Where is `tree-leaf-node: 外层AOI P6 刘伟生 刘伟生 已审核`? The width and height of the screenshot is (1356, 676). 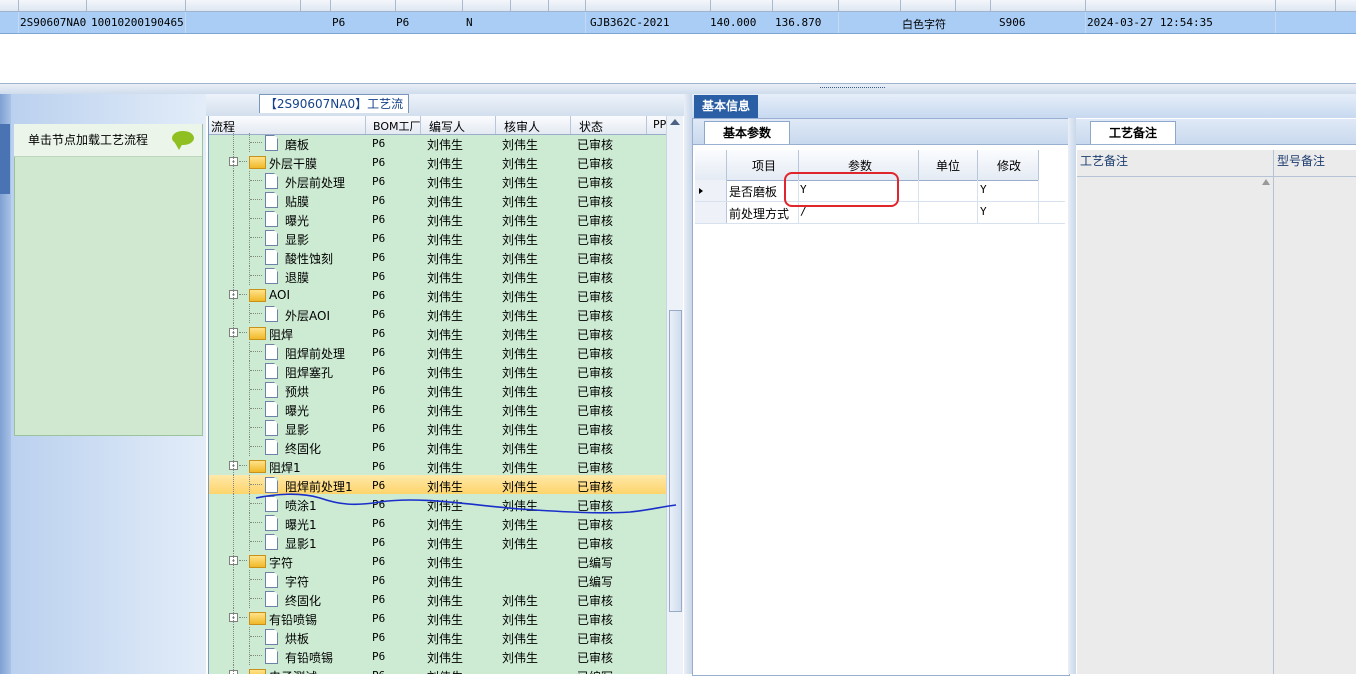 tree-leaf-node: 外层AOI P6 刘伟生 刘伟生 已审核 is located at coordinates (438, 313).